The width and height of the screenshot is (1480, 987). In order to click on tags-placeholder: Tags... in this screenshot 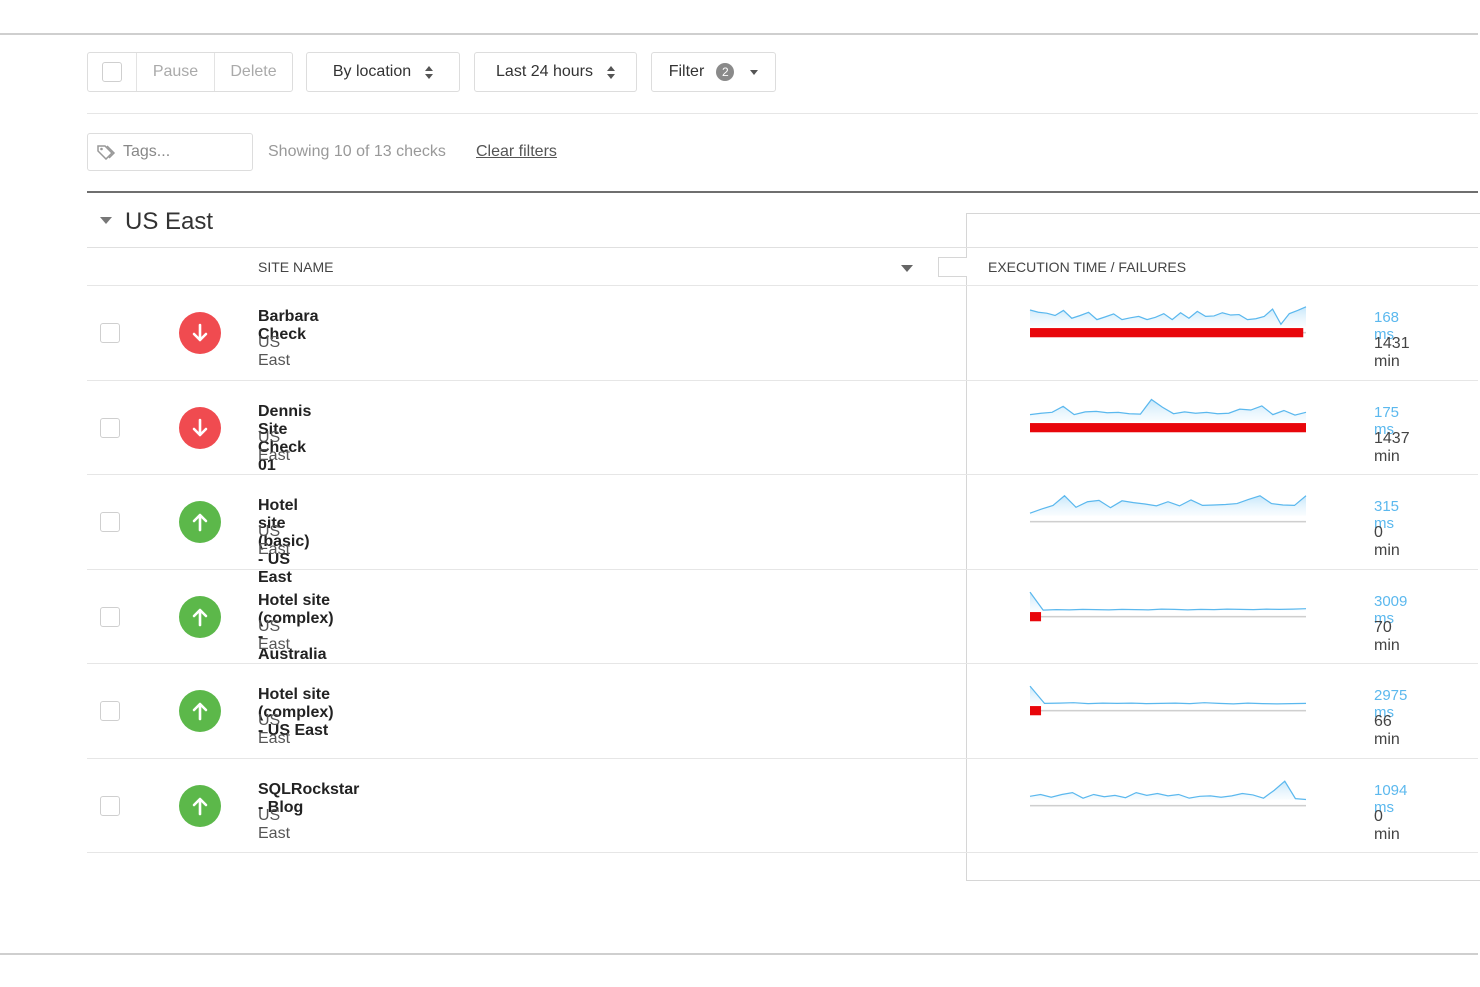, I will do `click(147, 151)`.